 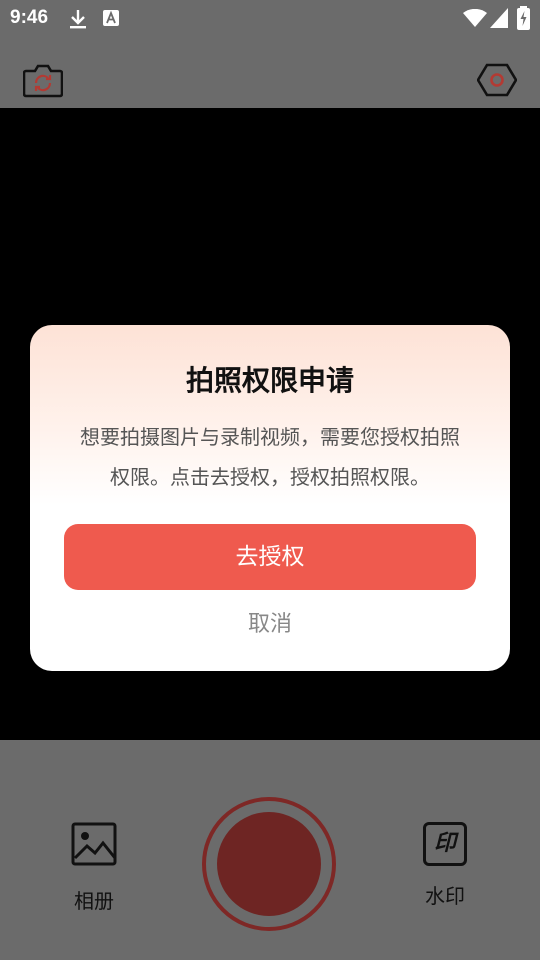 What do you see at coordinates (497, 82) in the screenshot?
I see `settings-hexagon-icon` at bounding box center [497, 82].